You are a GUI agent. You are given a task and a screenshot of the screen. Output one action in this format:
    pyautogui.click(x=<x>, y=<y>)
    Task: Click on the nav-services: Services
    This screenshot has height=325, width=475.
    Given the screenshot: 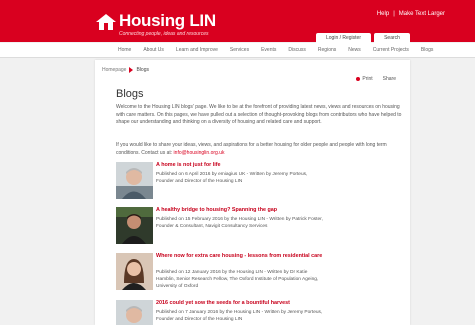 What is the action you would take?
    pyautogui.click(x=239, y=50)
    